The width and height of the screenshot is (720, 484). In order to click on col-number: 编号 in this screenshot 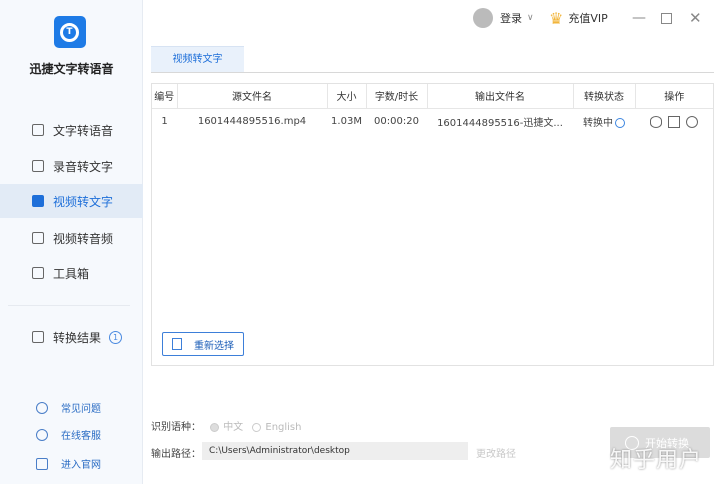, I will do `click(165, 96)`.